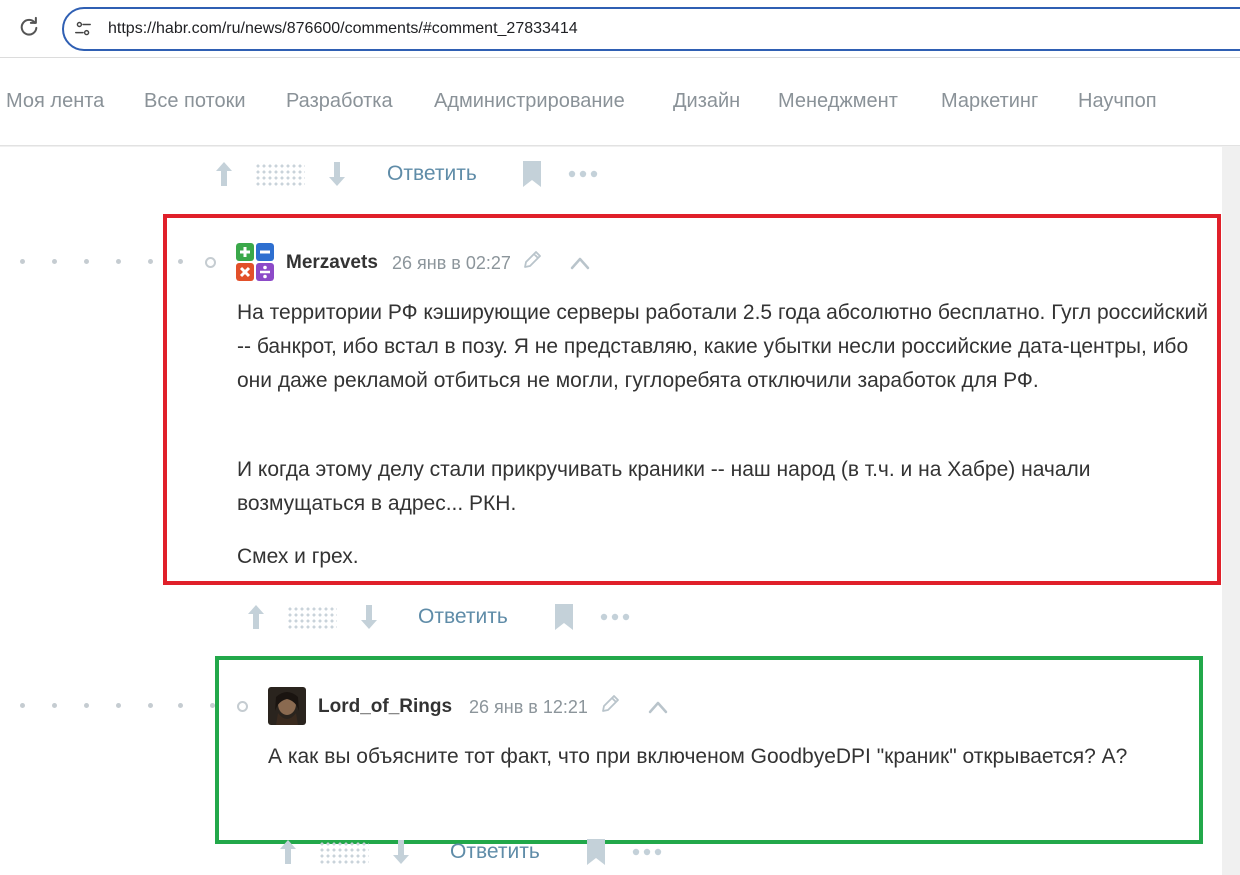 The image size is (1240, 875). Describe the element at coordinates (706, 101) in the screenshot. I see `nav-item-design: Дизайн` at that location.